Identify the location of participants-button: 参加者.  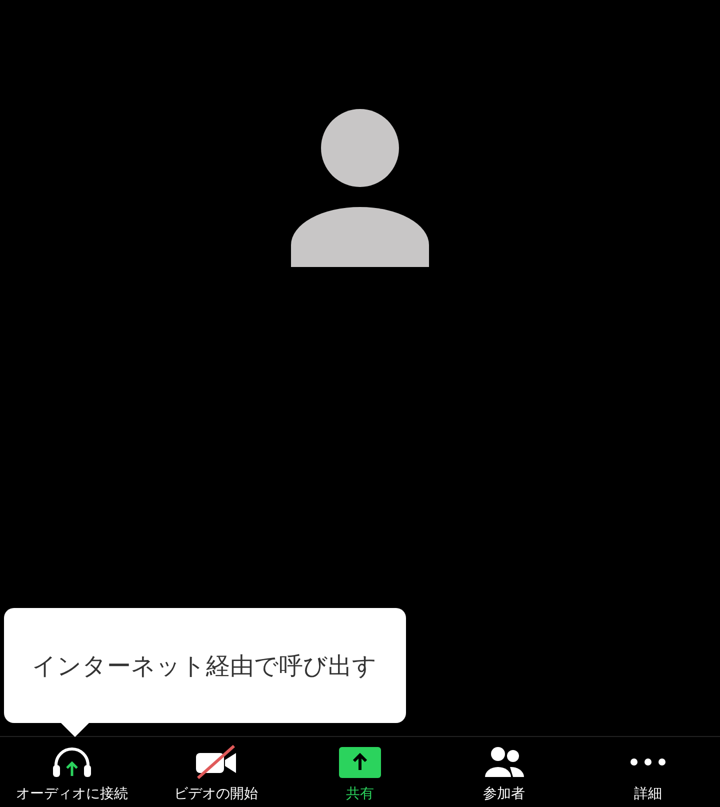
(504, 772).